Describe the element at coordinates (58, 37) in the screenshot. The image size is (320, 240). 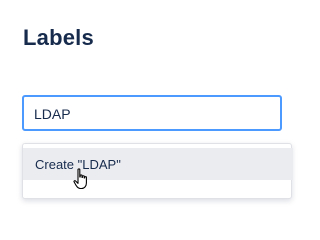
I see `labels-title: Labels` at that location.